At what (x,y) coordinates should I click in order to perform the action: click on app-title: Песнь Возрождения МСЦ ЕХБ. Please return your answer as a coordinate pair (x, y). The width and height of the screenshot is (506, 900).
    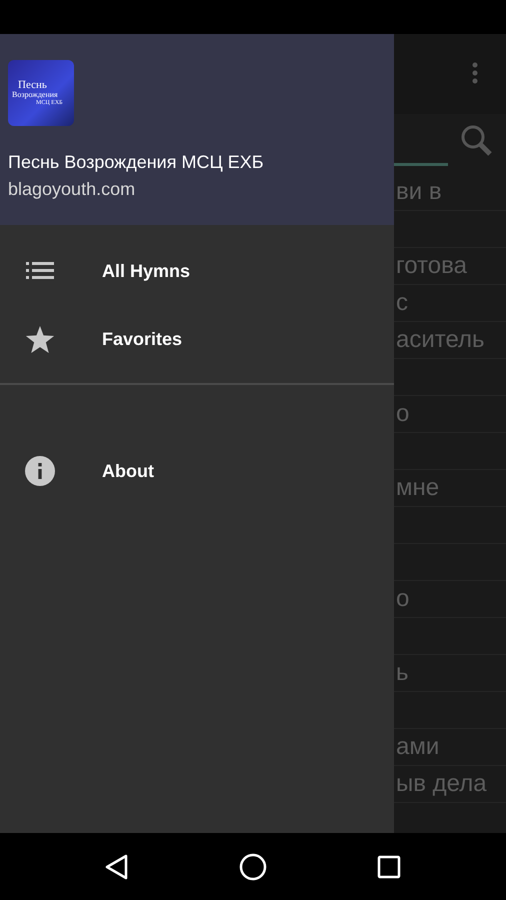
    Looking at the image, I should click on (136, 162).